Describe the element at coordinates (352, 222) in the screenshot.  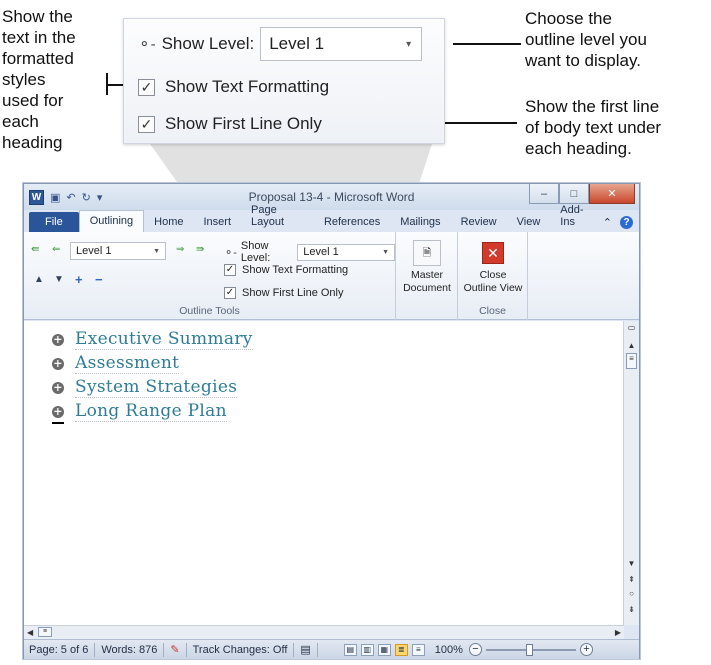
I see `tab-references: References` at that location.